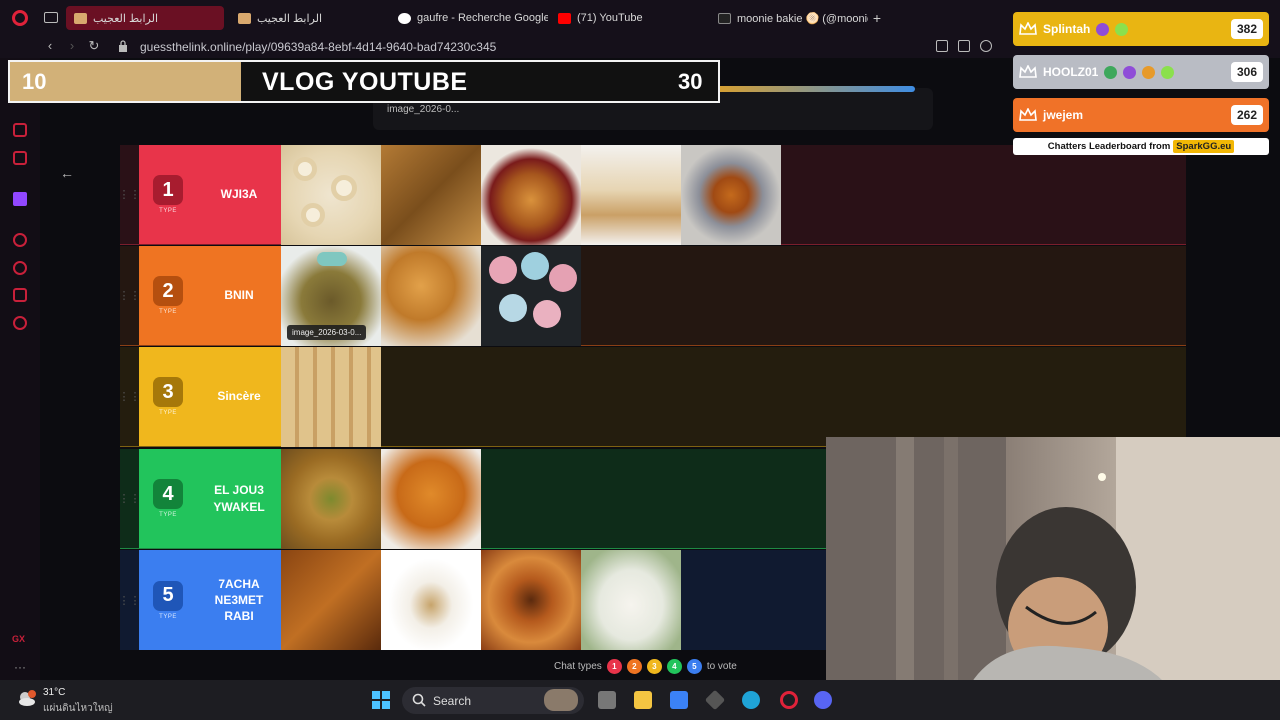 The height and width of the screenshot is (720, 1280). What do you see at coordinates (452, 701) in the screenshot?
I see `taskbar-search-label: Search` at bounding box center [452, 701].